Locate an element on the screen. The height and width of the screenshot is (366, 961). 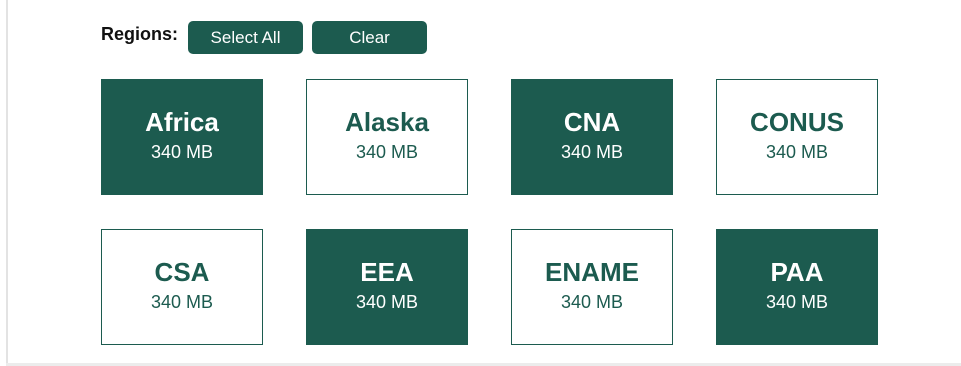
region-tile-cna: CNA 340 MB is located at coordinates (592, 137).